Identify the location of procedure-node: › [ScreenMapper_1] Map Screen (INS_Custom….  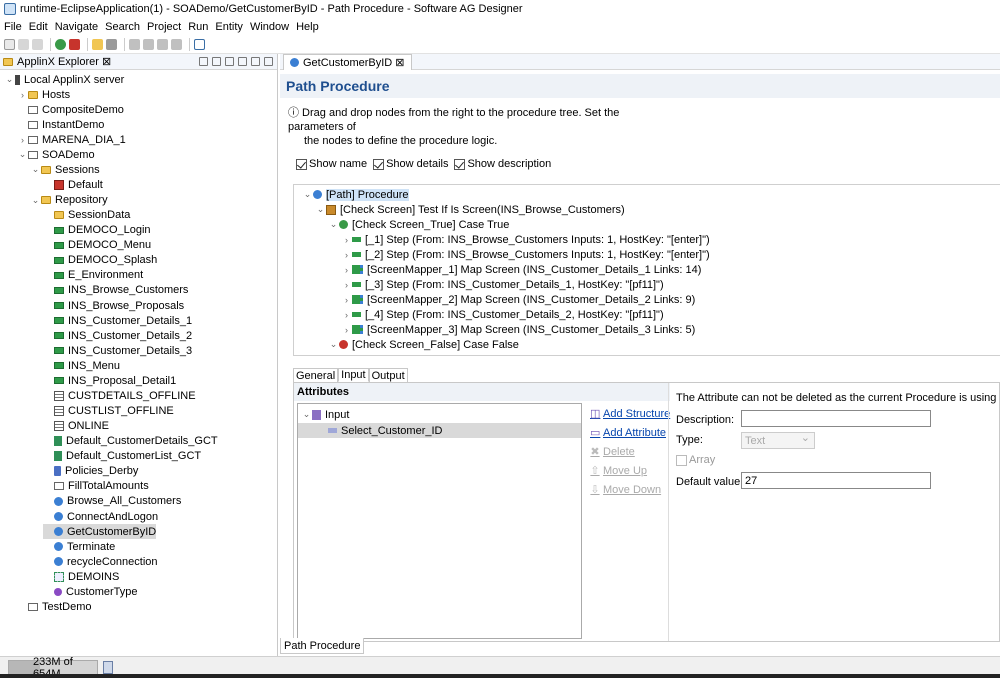
(521, 269).